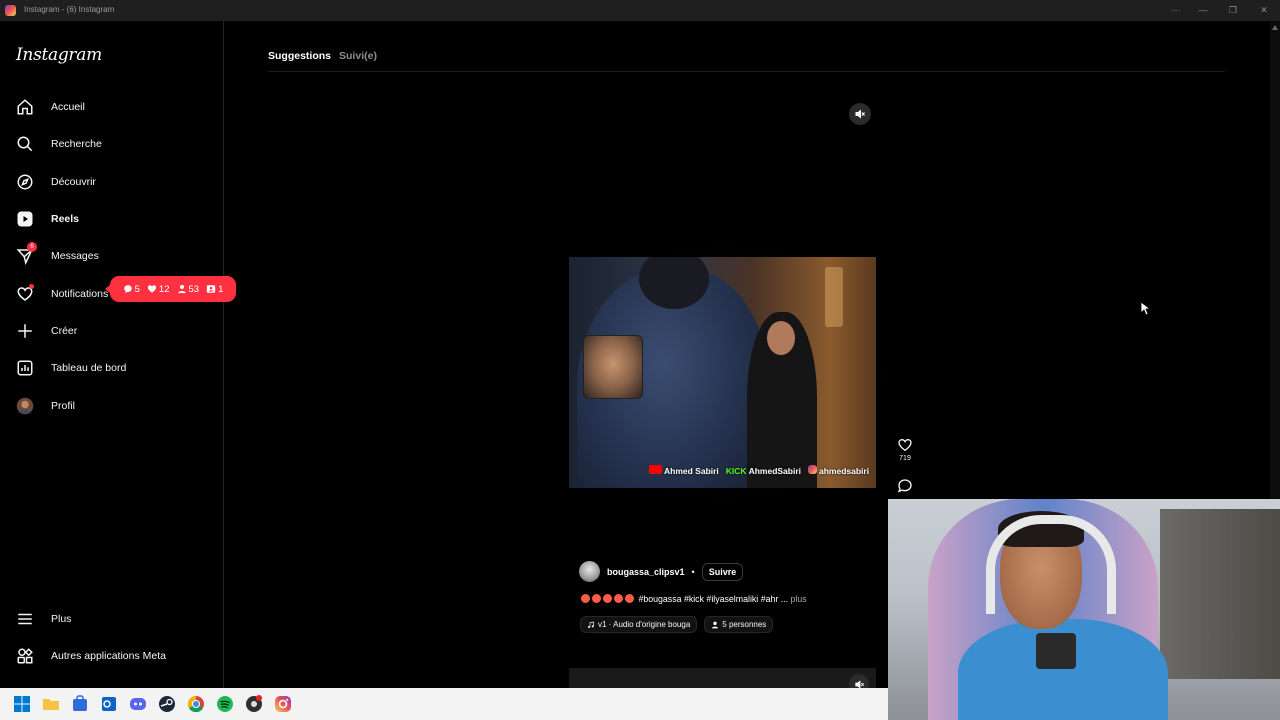 This screenshot has height=720, width=1280. What do you see at coordinates (80, 704) in the screenshot?
I see `store-icon` at bounding box center [80, 704].